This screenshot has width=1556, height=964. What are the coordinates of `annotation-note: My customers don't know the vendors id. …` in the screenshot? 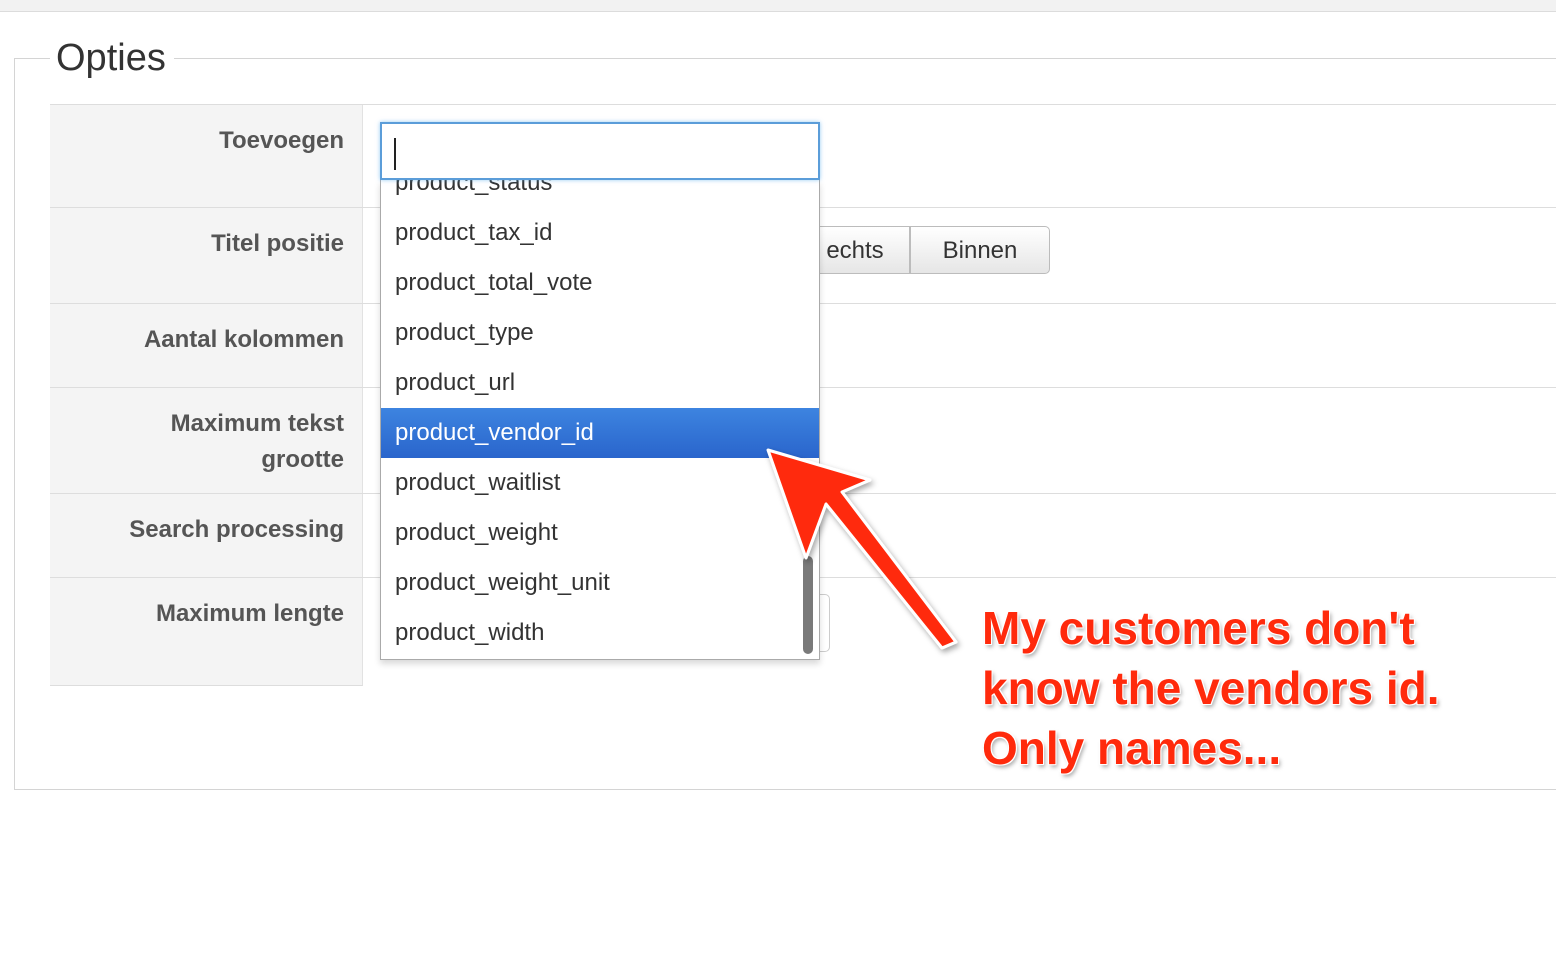 It's located at (1252, 688).